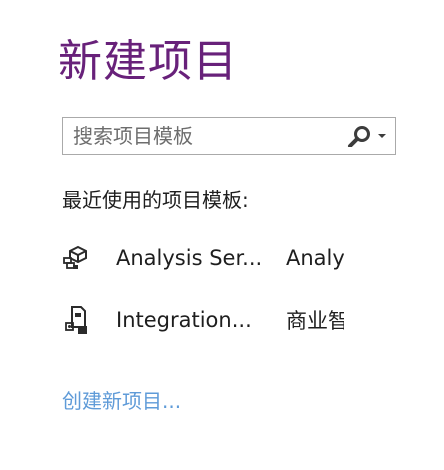 The image size is (444, 470). I want to click on template-category: Analy, so click(315, 258).